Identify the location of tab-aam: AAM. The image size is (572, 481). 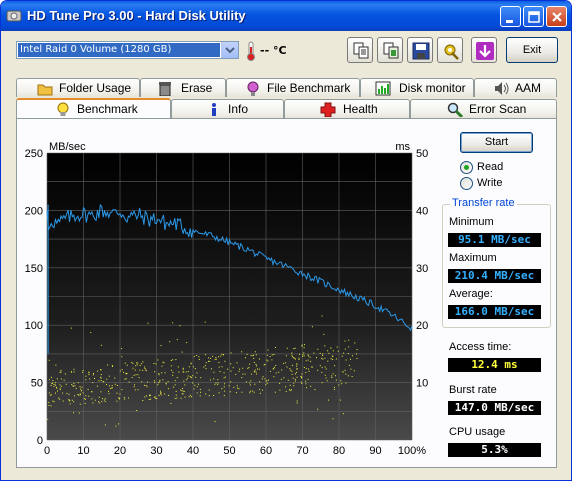
(515, 87).